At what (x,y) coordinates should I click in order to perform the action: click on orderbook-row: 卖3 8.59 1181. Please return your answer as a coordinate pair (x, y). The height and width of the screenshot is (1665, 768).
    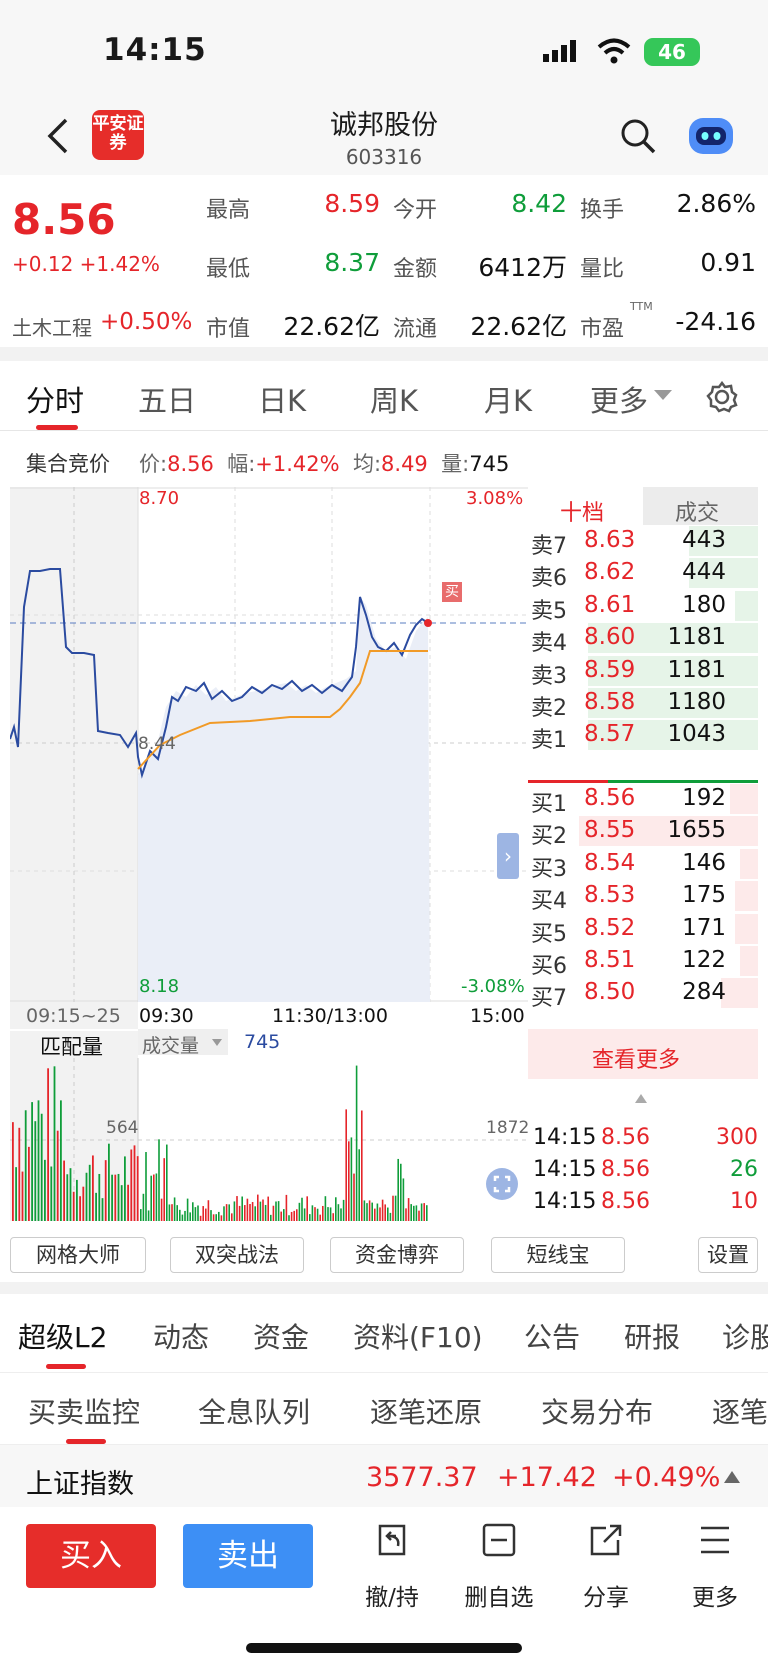
    Looking at the image, I should click on (643, 672).